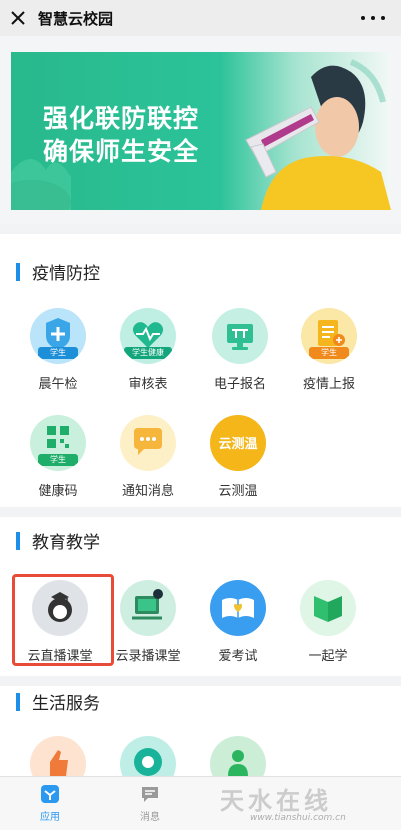 This screenshot has width=401, height=830. I want to click on section-title-text: 教育教学, so click(66, 543).